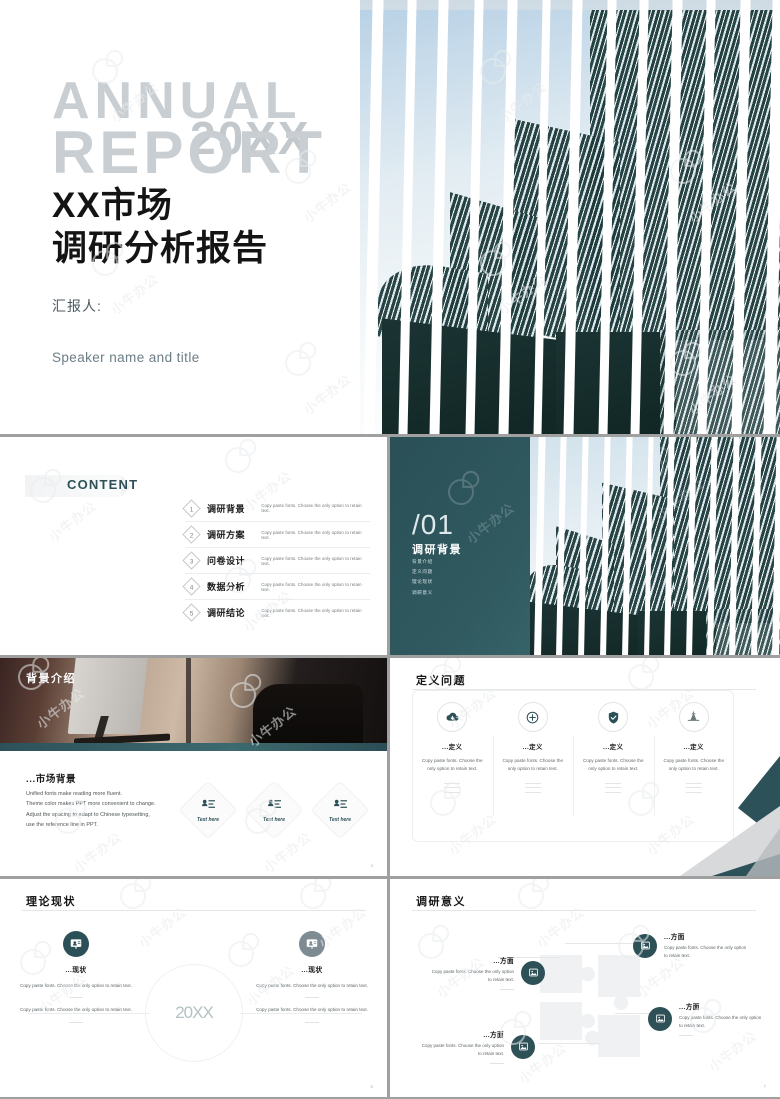 The image size is (780, 1099). What do you see at coordinates (433, 524) in the screenshot?
I see `section-number: /01` at bounding box center [433, 524].